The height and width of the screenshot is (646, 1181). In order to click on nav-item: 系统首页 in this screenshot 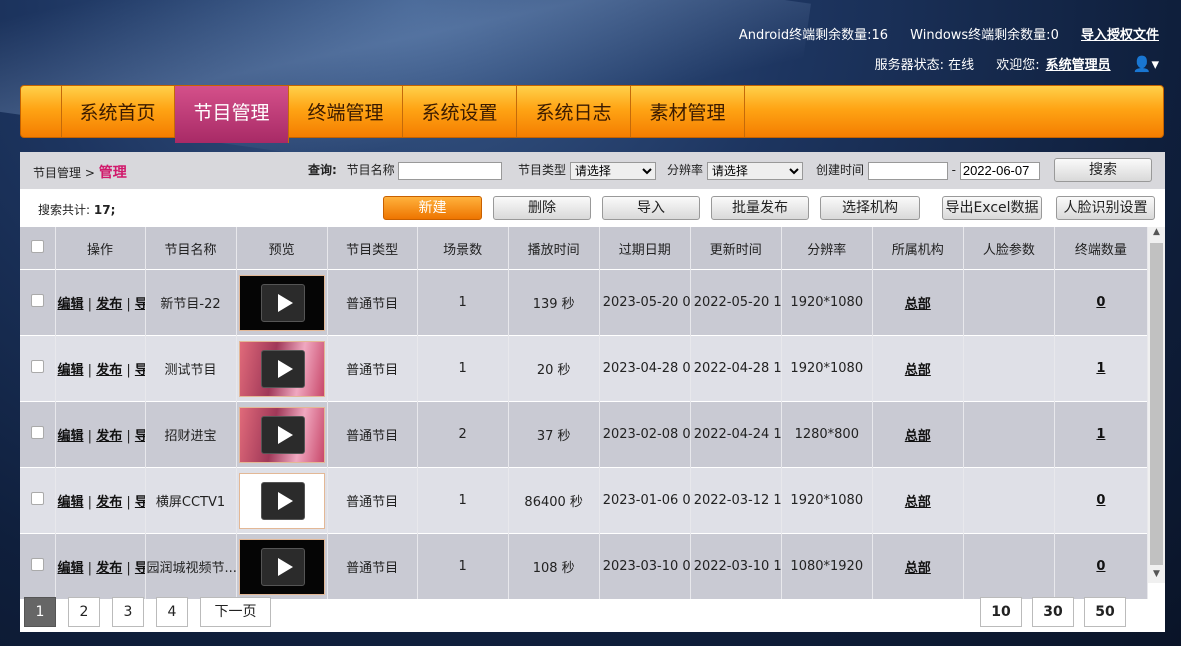, I will do `click(118, 111)`.